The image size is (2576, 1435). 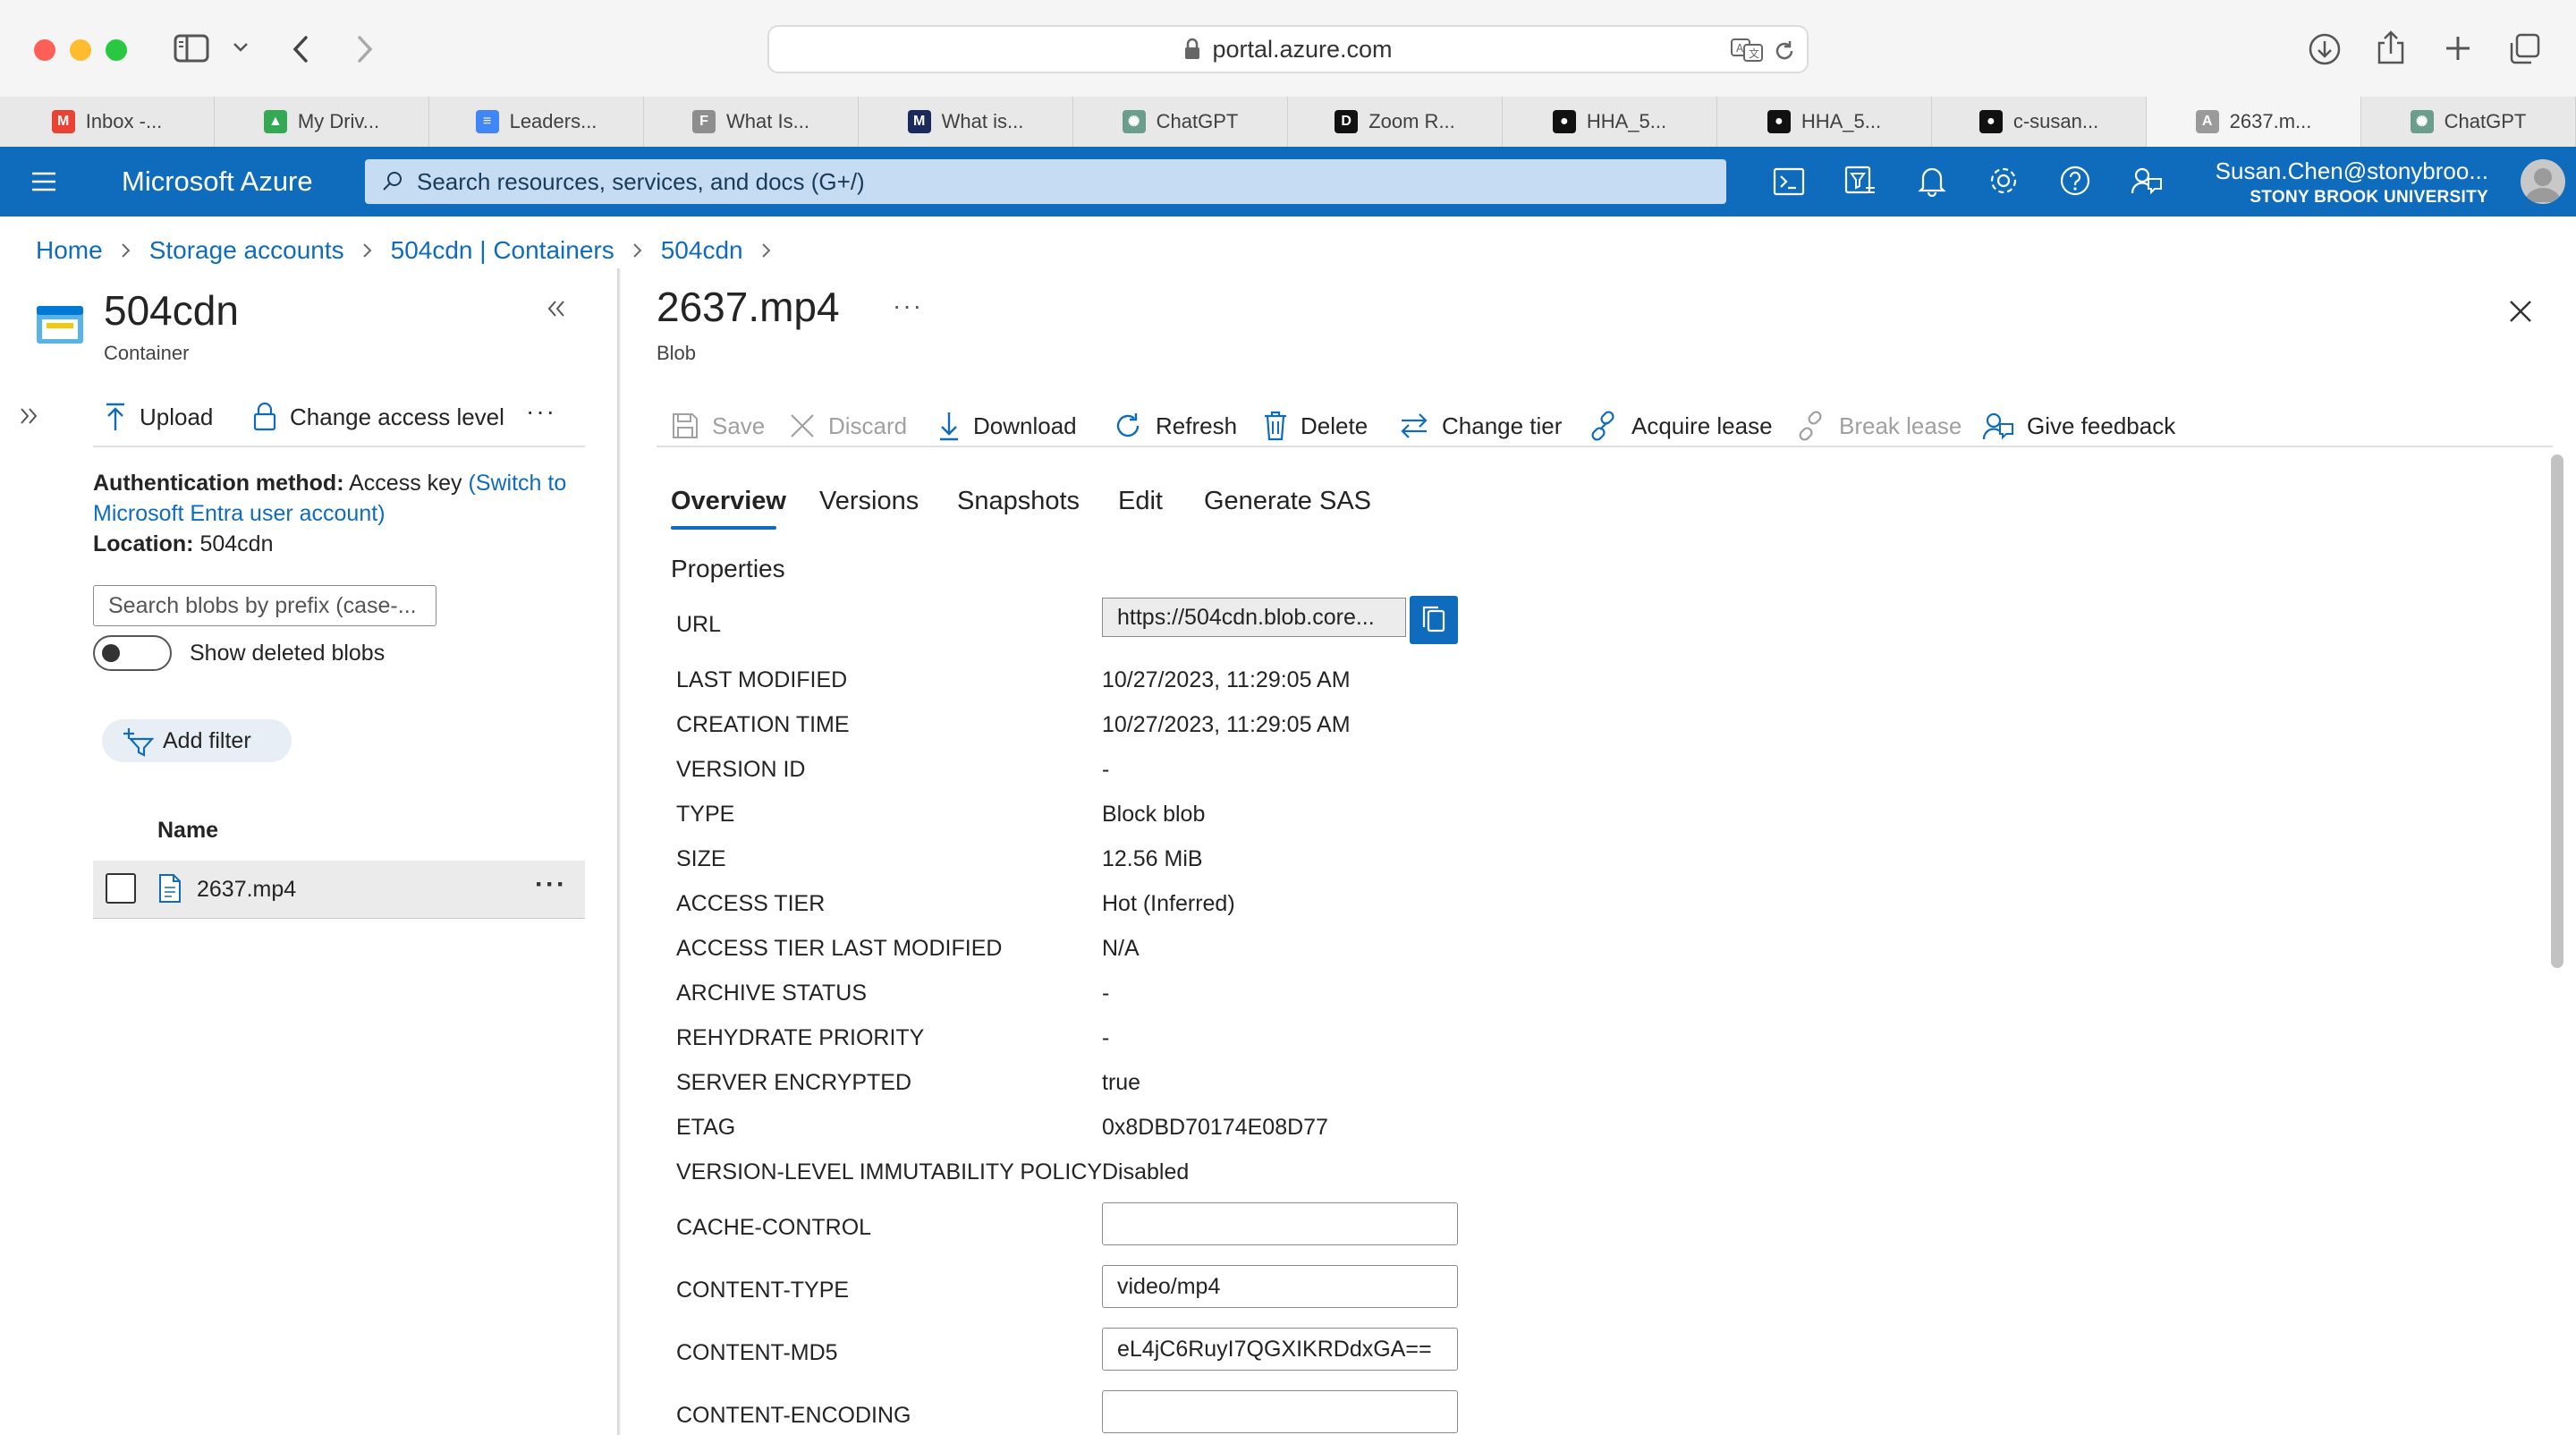 I want to click on property-label: CONTENT-TYPE, so click(x=763, y=1290).